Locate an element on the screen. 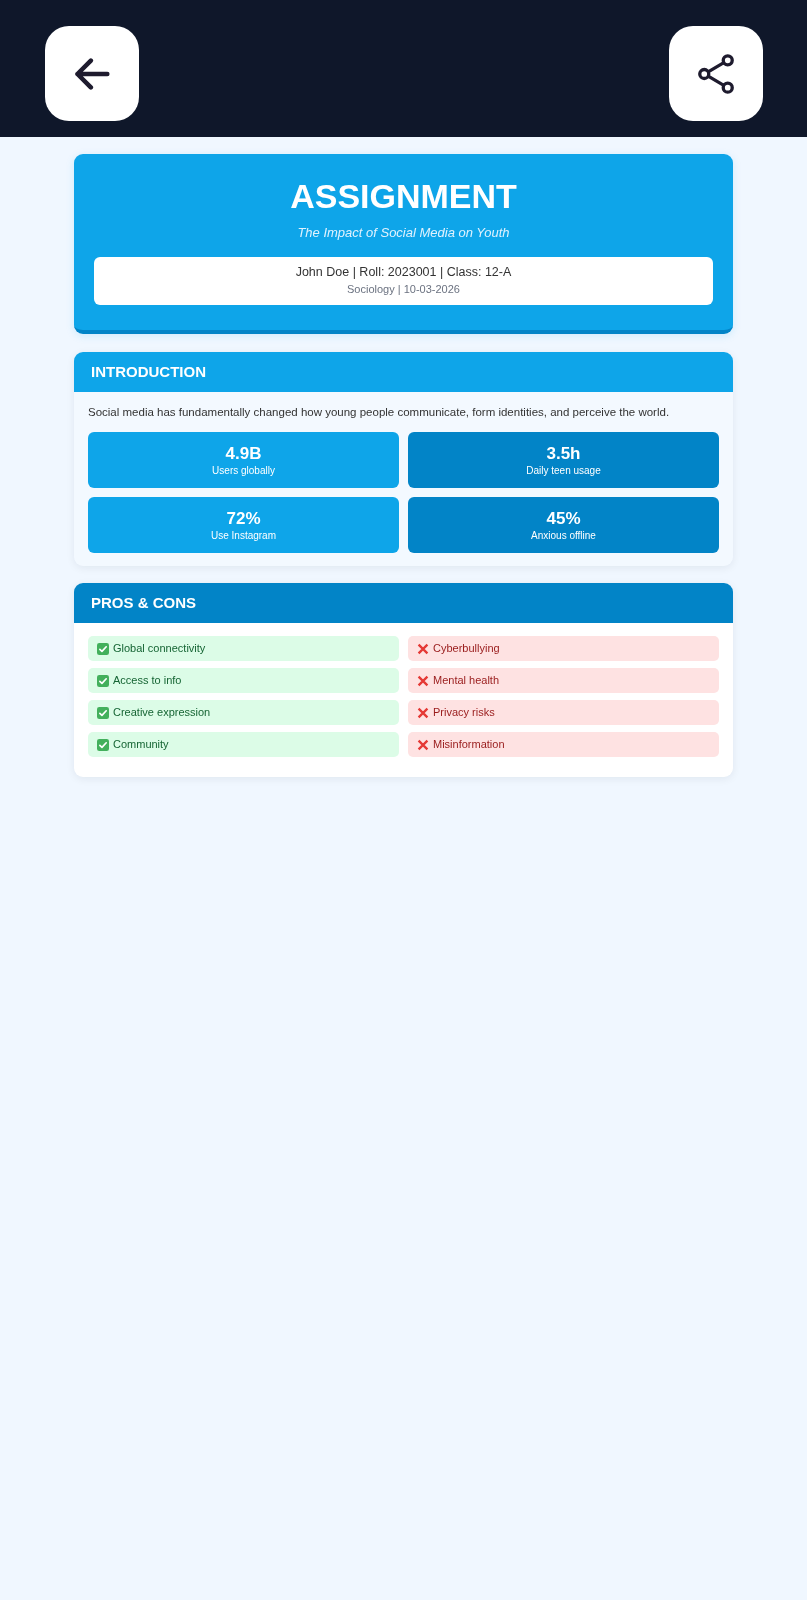  stat-label: Users globally is located at coordinates (243, 470).